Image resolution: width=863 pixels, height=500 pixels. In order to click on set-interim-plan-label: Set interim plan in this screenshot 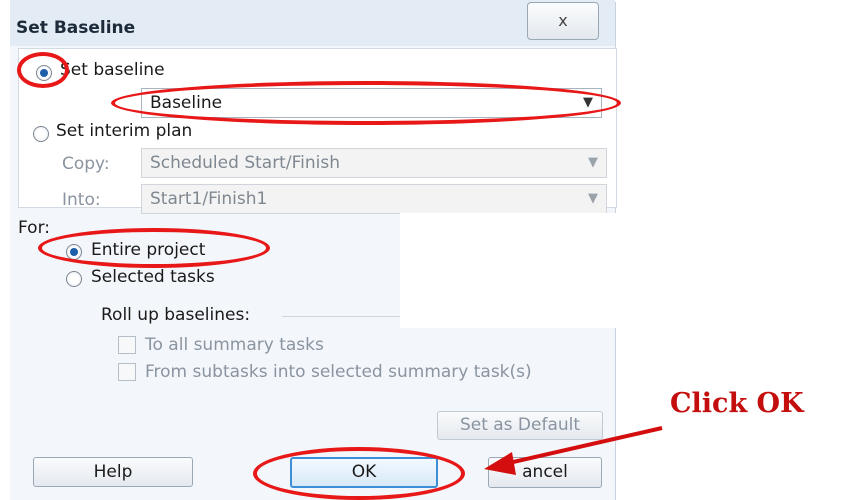, I will do `click(124, 131)`.